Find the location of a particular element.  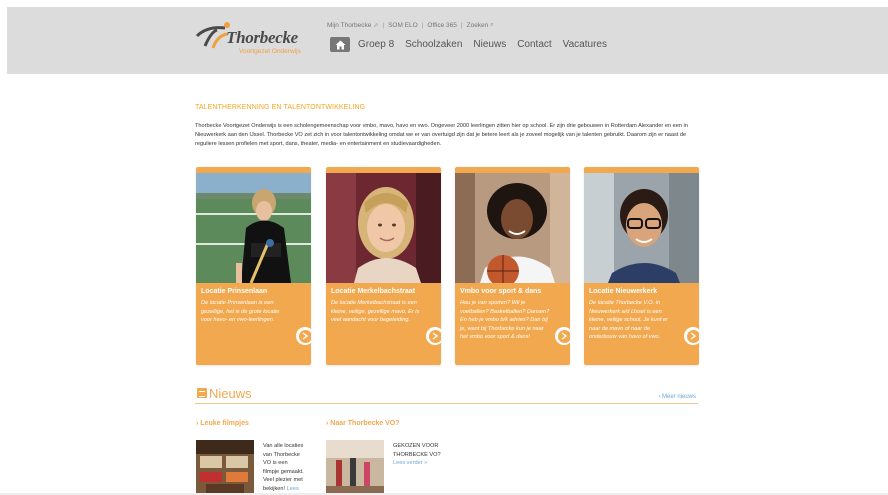

topnav-link-som-elo: SOM ELO is located at coordinates (403, 25).